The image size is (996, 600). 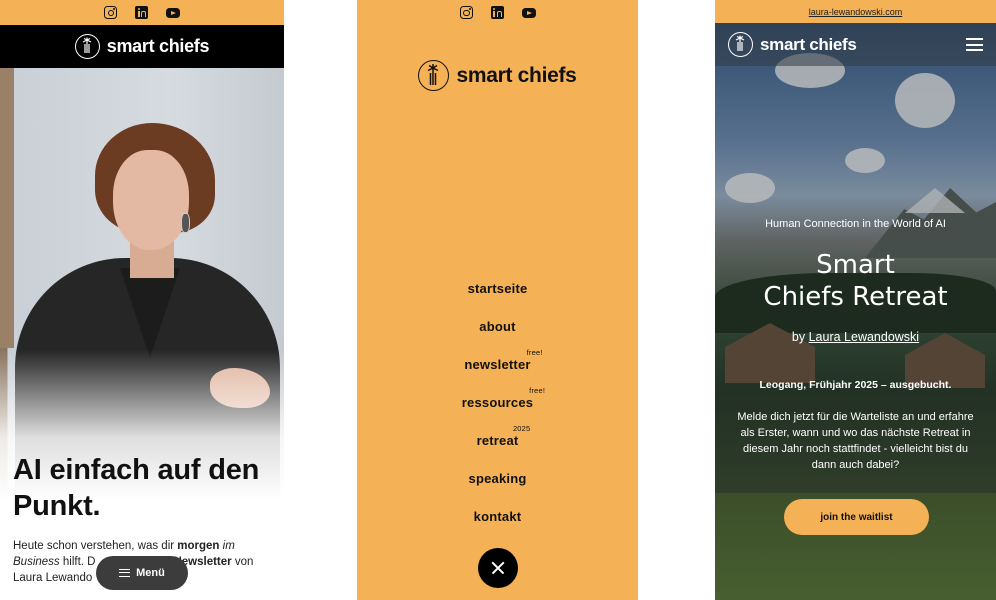 I want to click on hero-title: Smart Chiefs Retreat, so click(x=855, y=281).